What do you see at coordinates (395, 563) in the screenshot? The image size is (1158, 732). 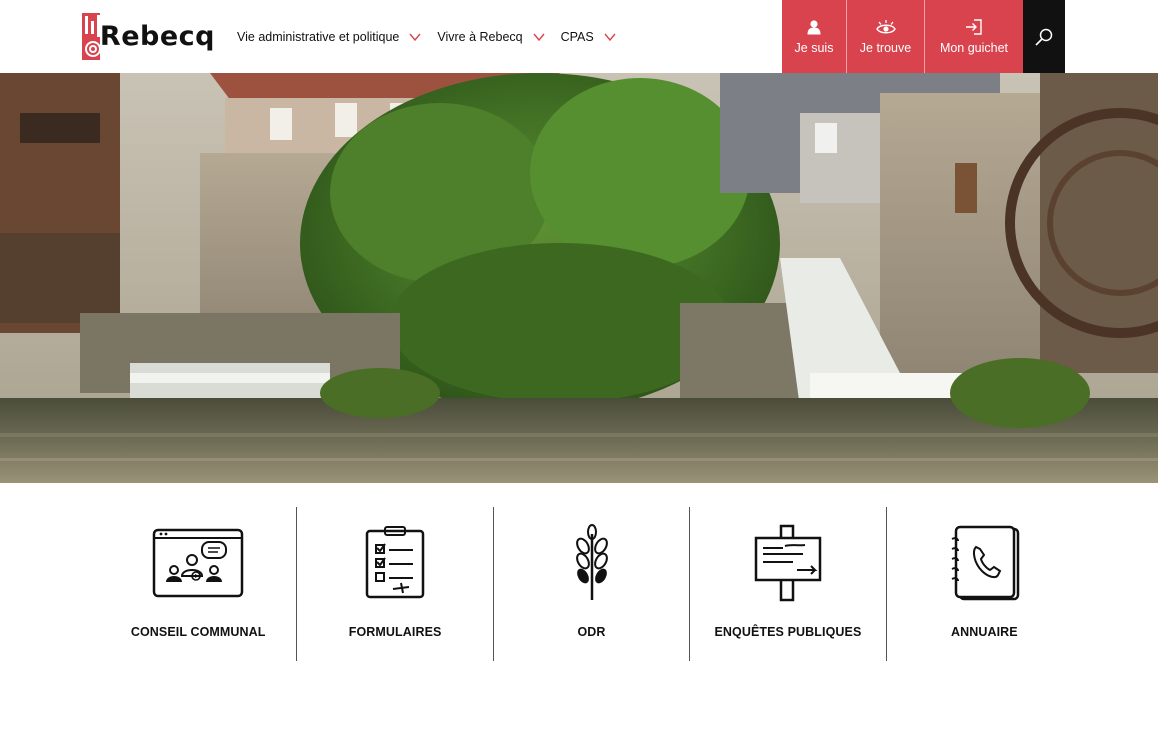 I see `checklist-icon` at bounding box center [395, 563].